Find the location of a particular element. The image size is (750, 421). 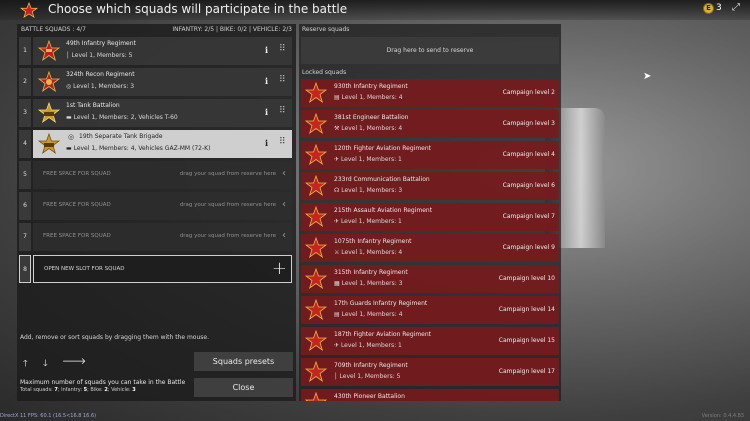

open-slot-button: OPEN NEW SLOT FOR SQUAD + is located at coordinates (162, 269).